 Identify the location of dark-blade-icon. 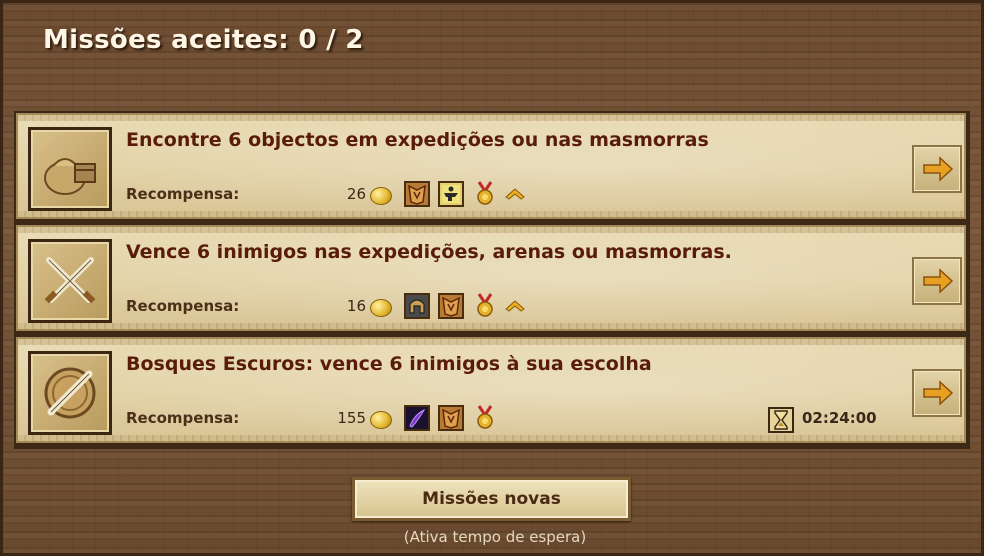
(417, 418).